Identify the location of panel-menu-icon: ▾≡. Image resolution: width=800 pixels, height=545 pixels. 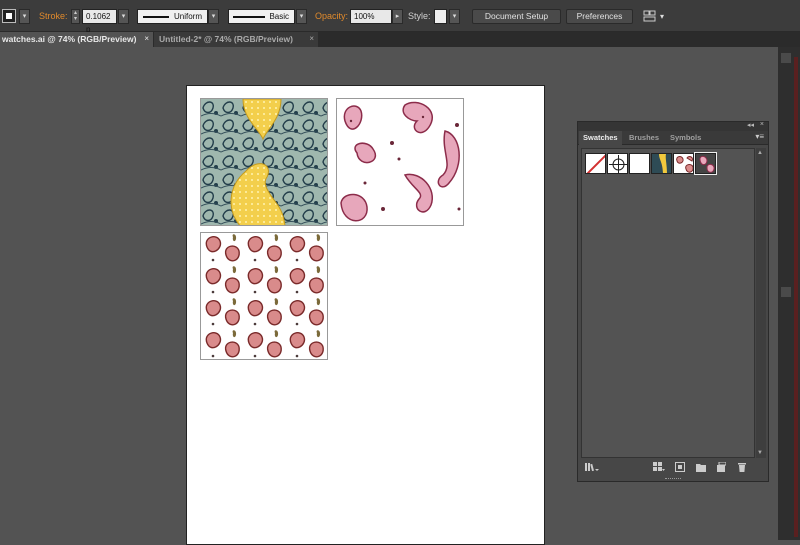
(759, 136).